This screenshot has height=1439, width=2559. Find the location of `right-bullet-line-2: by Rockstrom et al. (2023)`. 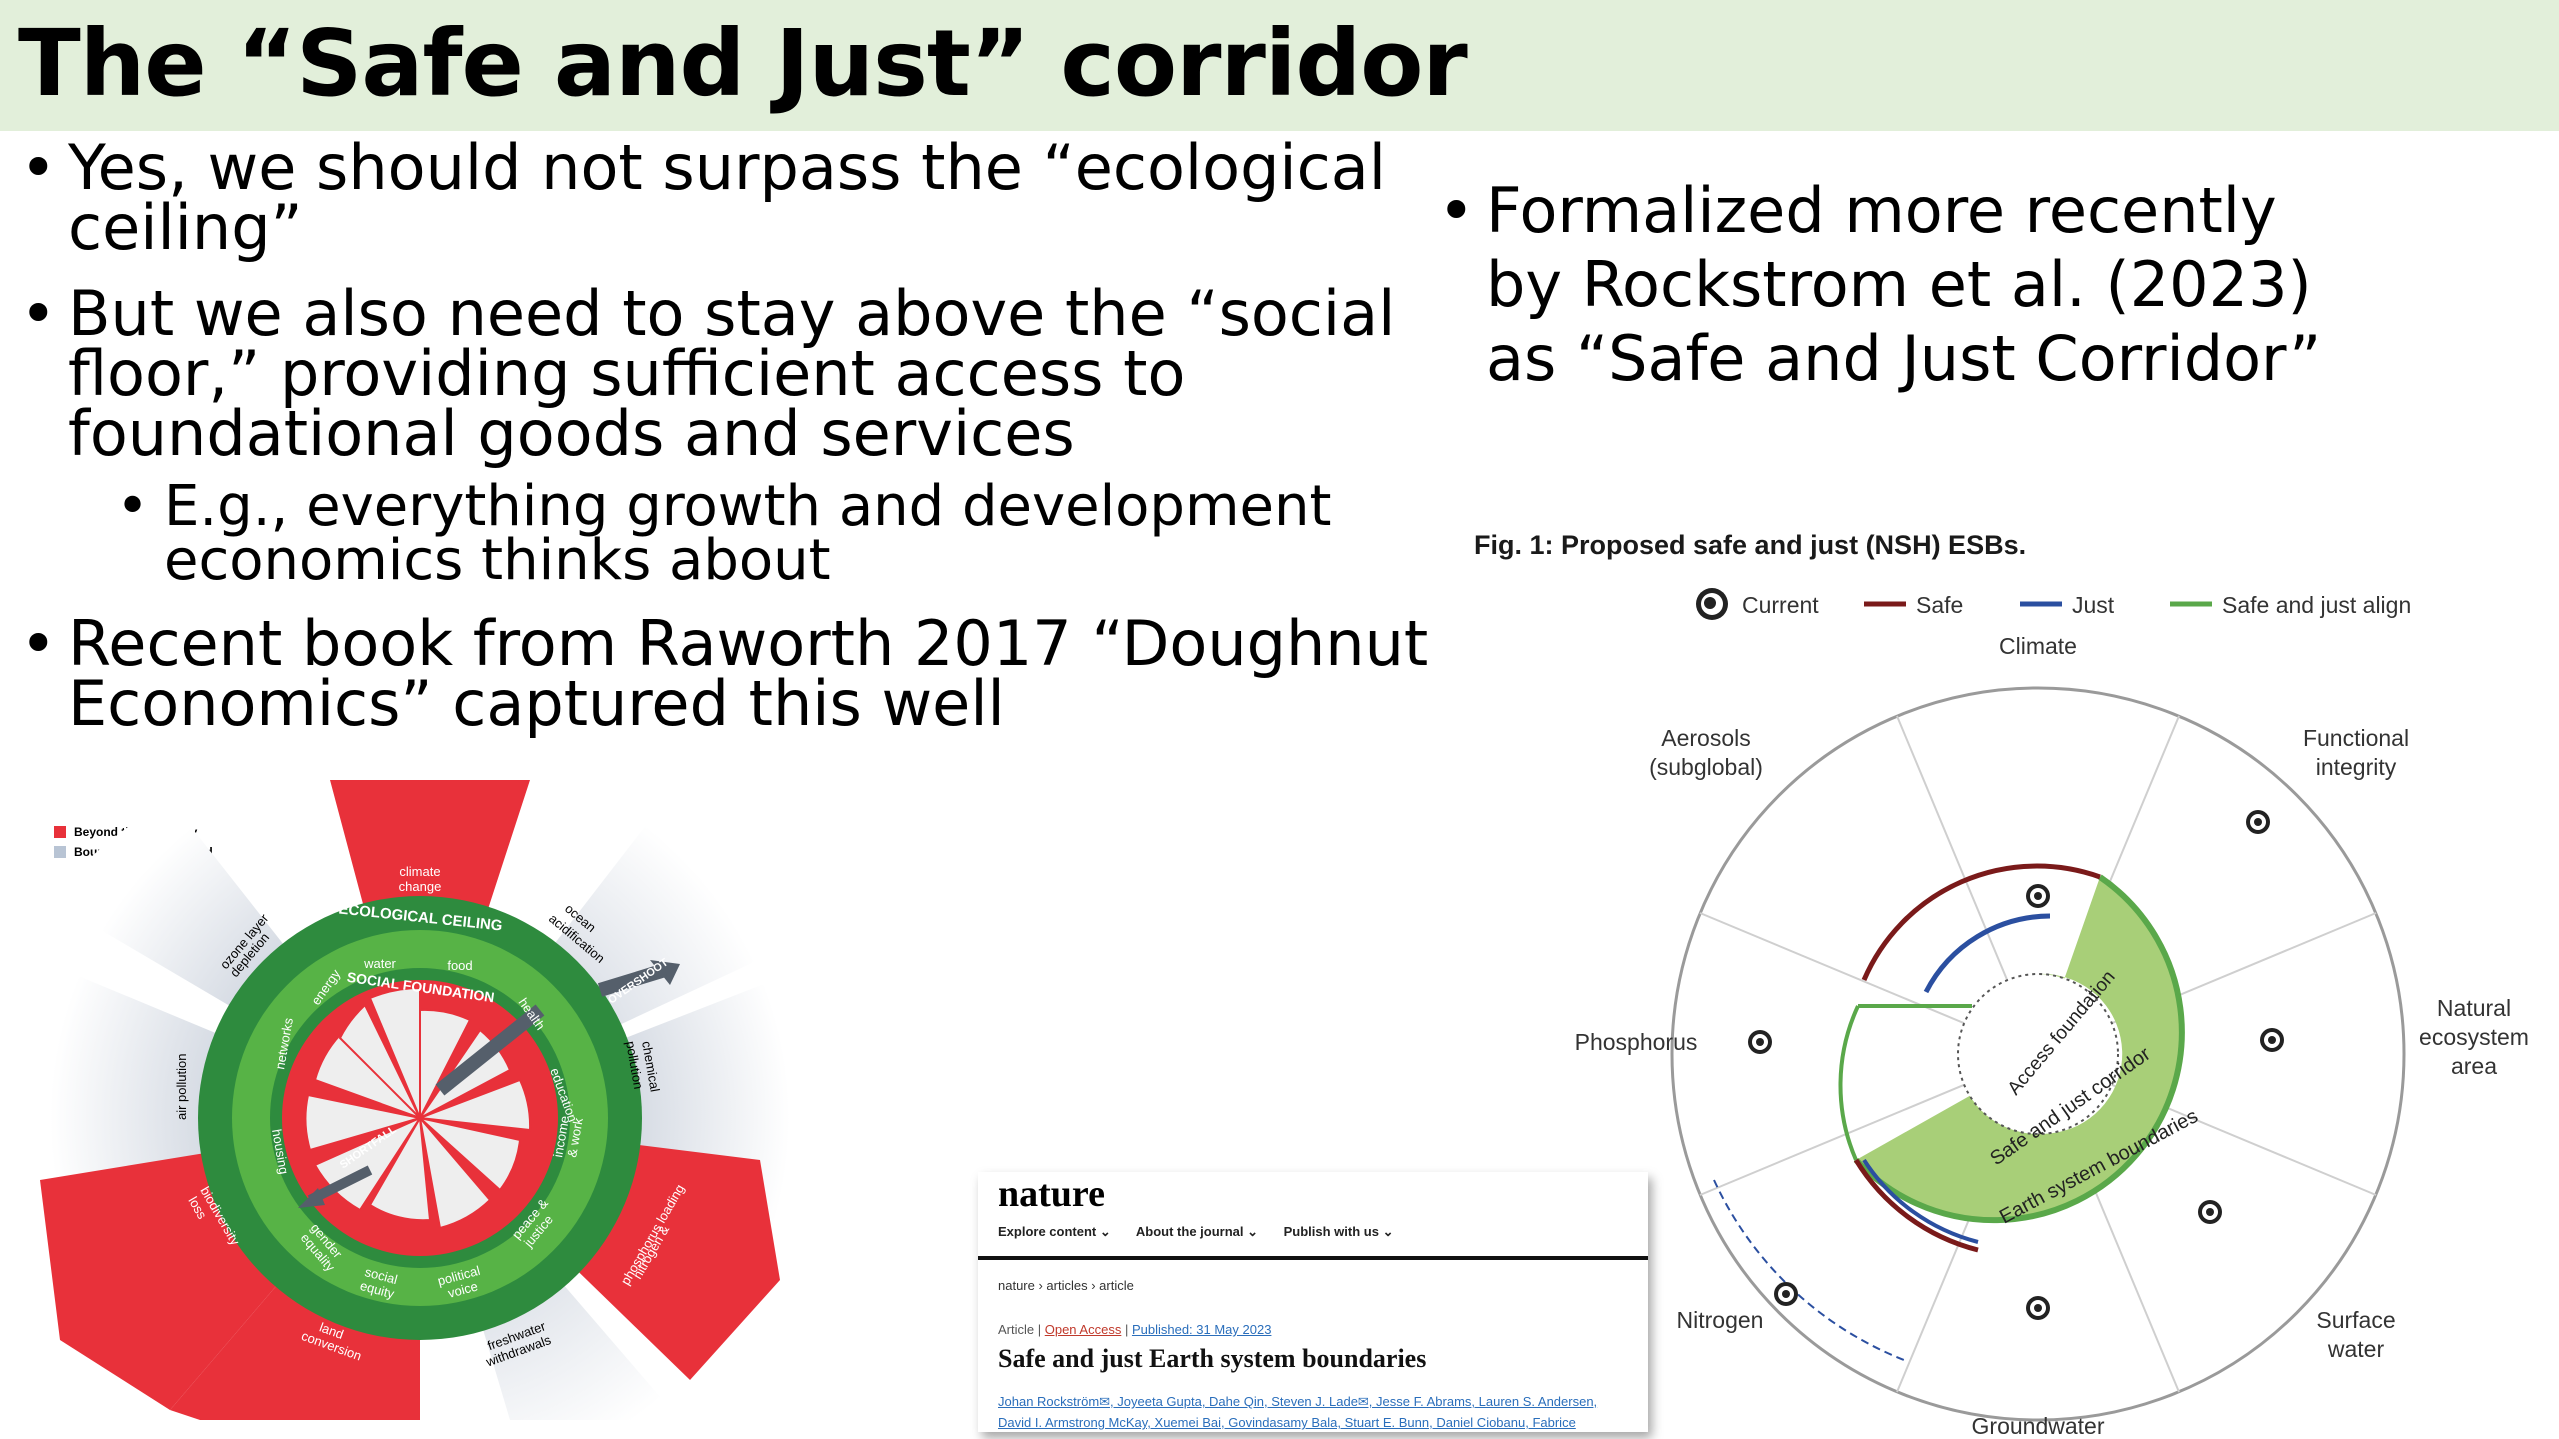

right-bullet-line-2: by Rockstrom et al. (2023) is located at coordinates (1899, 284).